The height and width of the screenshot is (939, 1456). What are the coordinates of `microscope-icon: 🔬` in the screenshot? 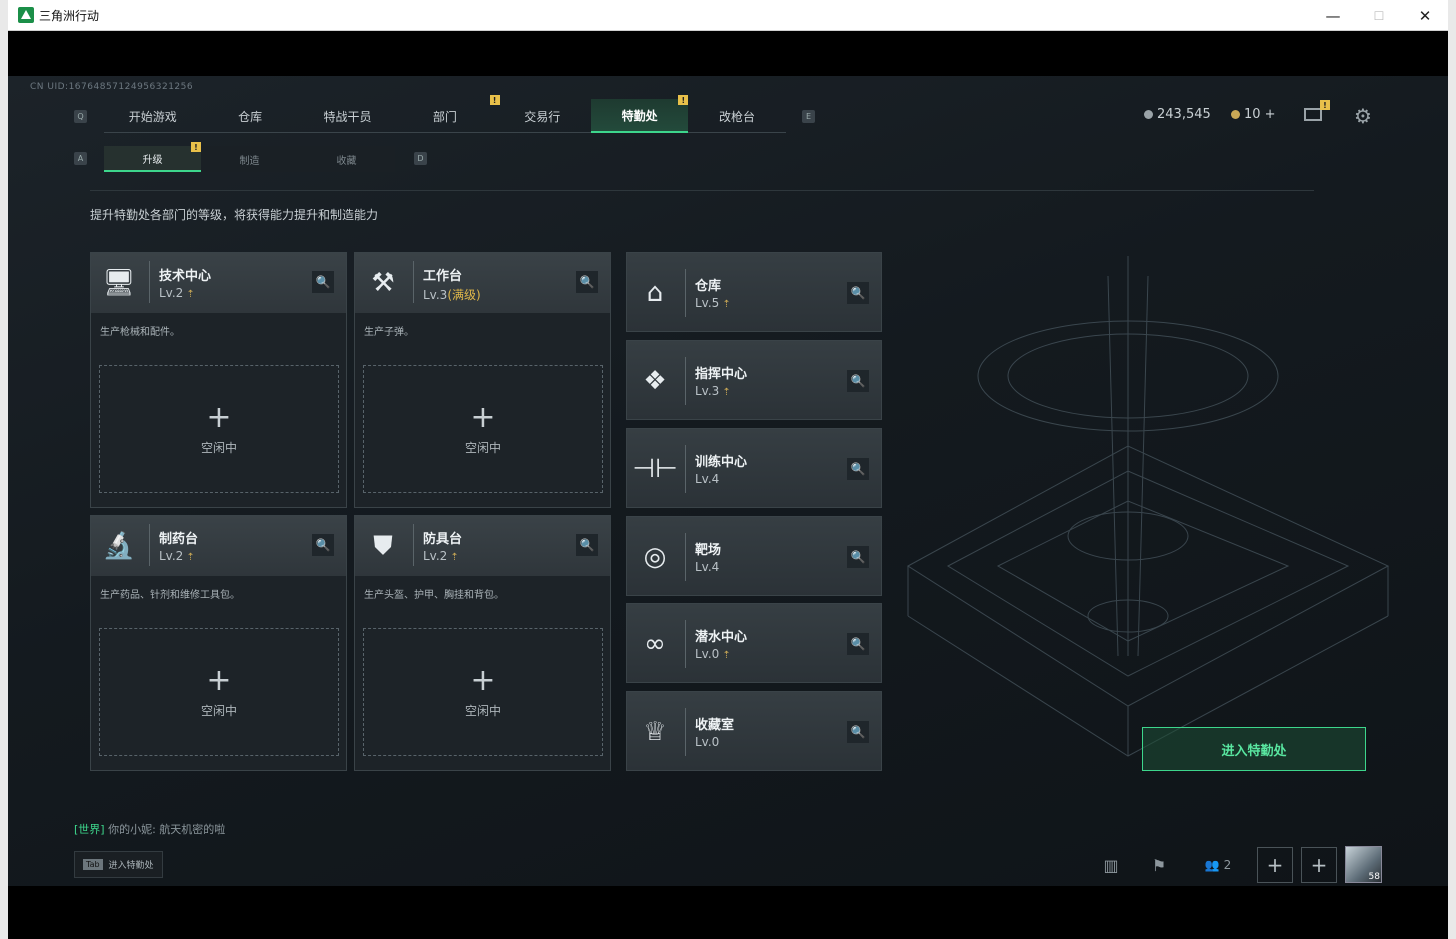 It's located at (119, 546).